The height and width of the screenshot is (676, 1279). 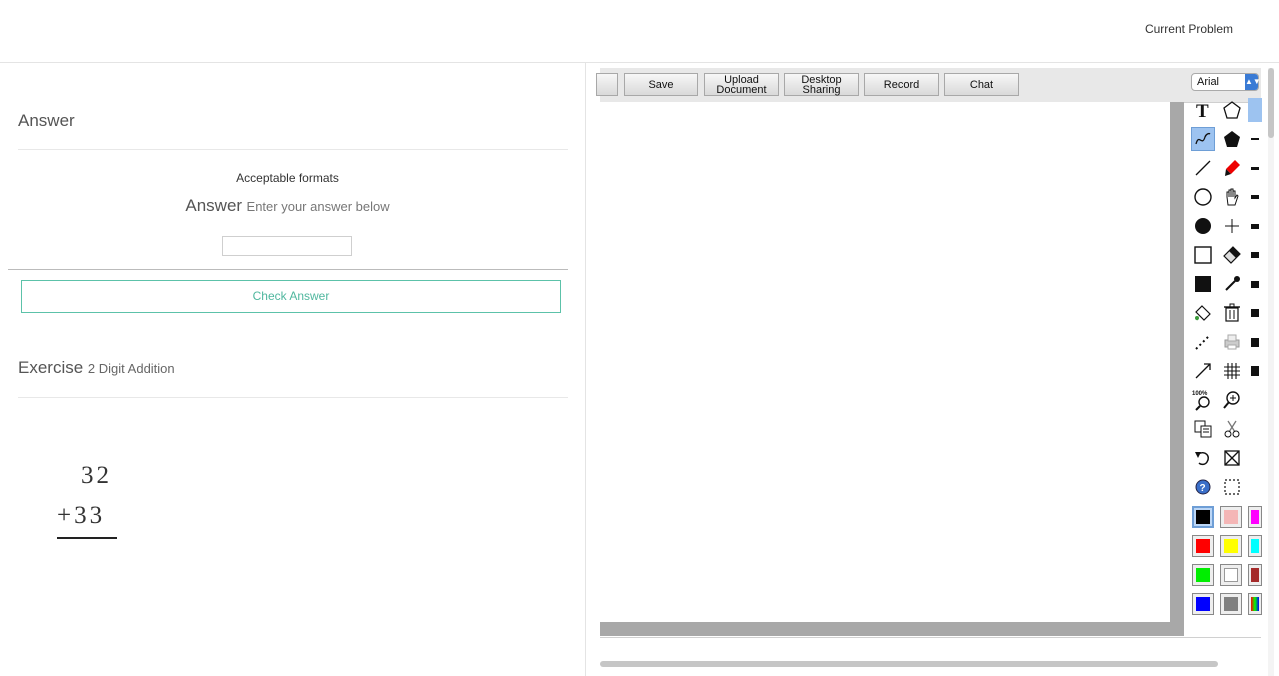 I want to click on color-swatch-blue, so click(x=1203, y=604).